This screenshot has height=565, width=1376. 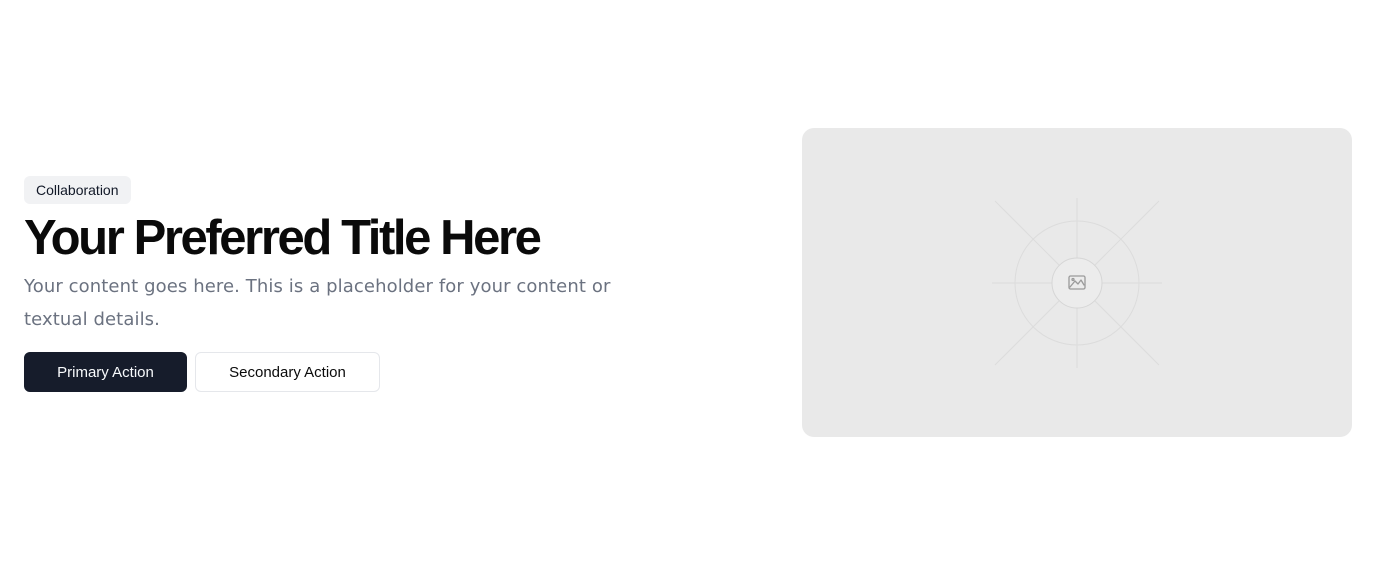 I want to click on hero-actions: Primary Action Secondary Action, so click(x=334, y=372).